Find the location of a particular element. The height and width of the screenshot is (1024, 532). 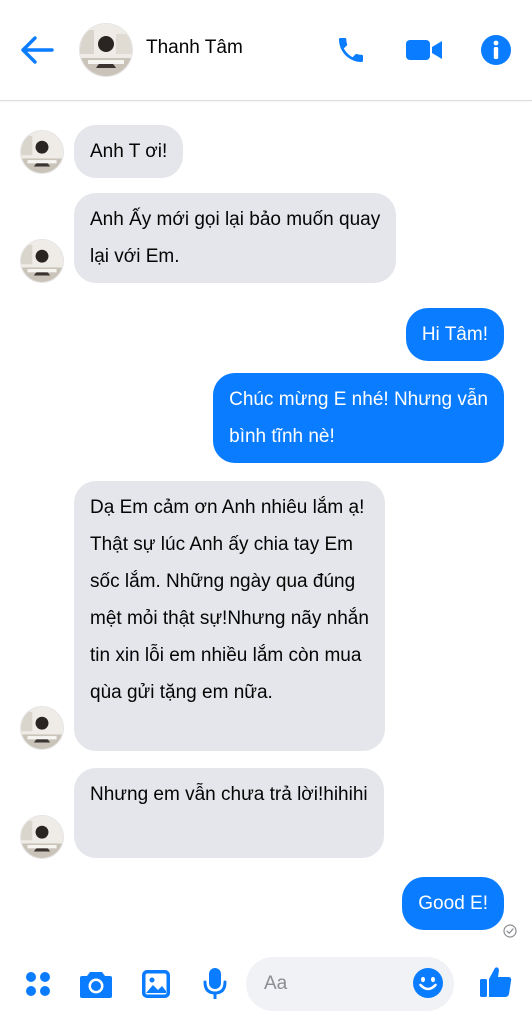

conversation-info-button is located at coordinates (496, 50).